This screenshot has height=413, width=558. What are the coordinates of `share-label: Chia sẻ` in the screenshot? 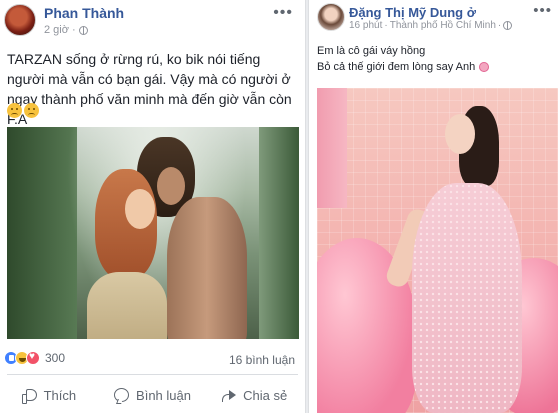 It's located at (265, 395).